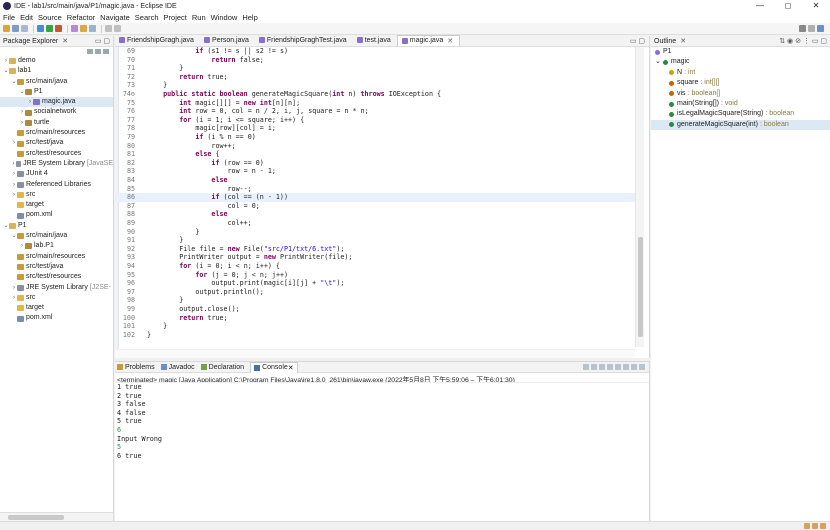  I want to click on tree-item: › Referenced Libraries, so click(56, 185).